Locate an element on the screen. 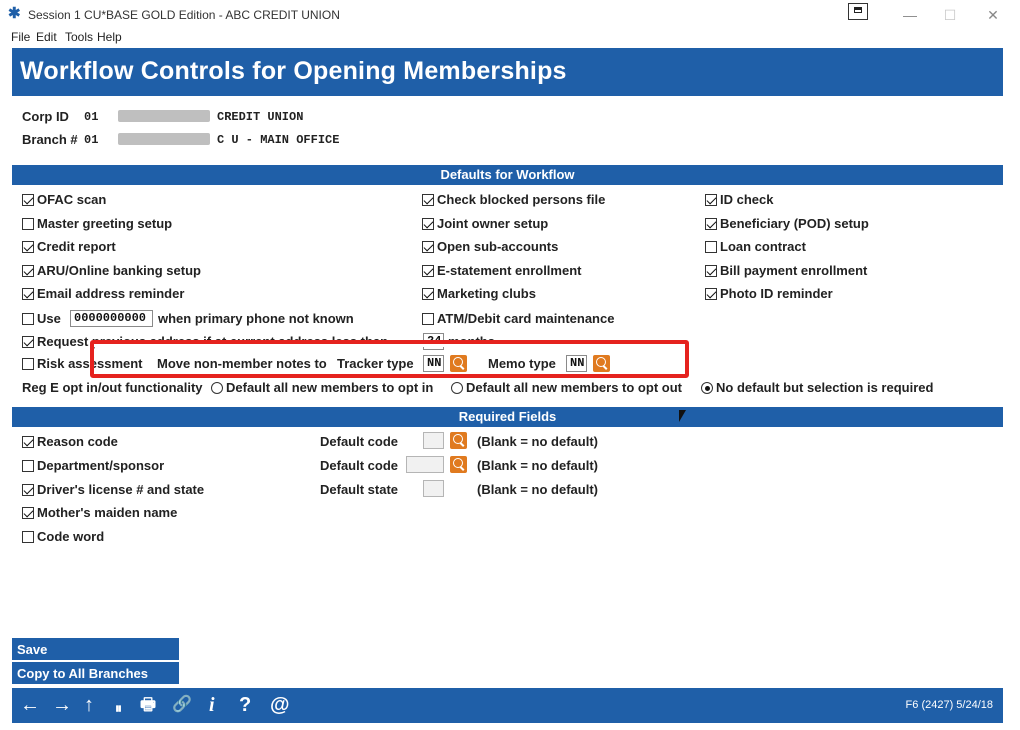 The height and width of the screenshot is (730, 1020). forward-arrow-icon: → is located at coordinates (62, 705).